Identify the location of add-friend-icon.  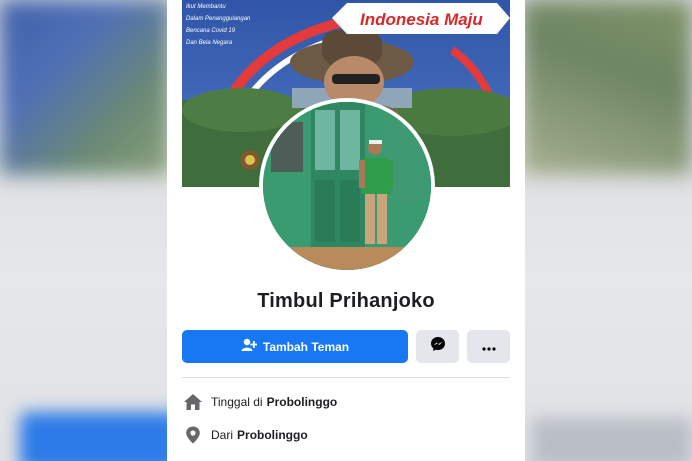
(249, 346).